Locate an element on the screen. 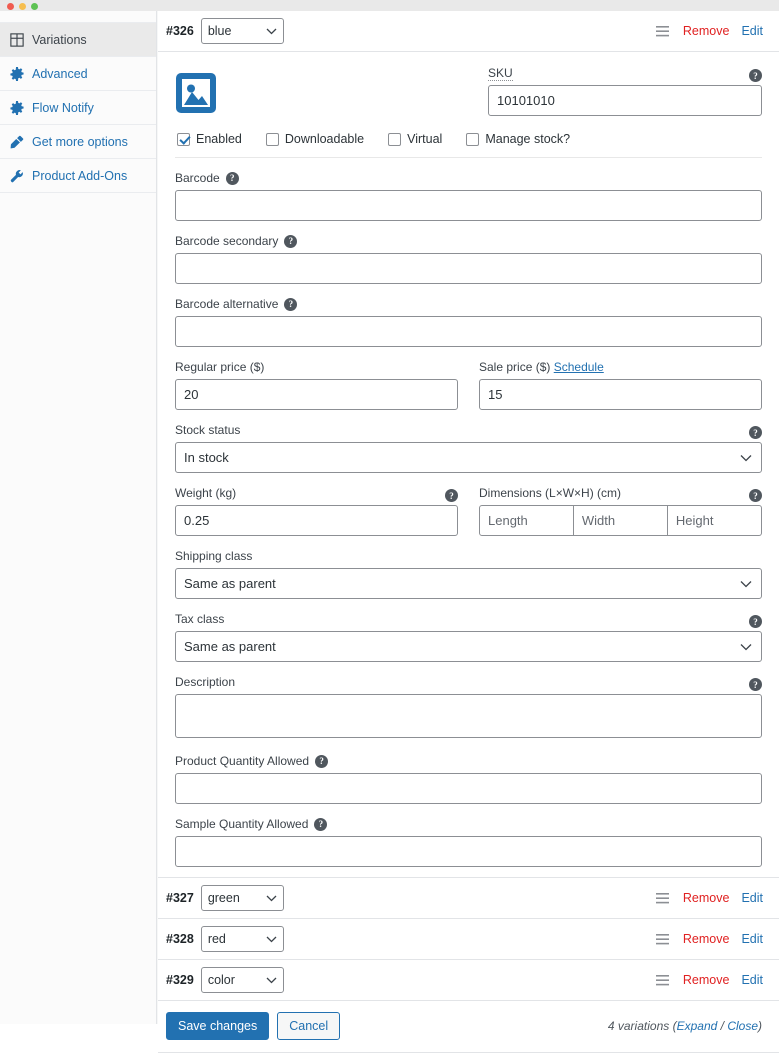  sale-price-input is located at coordinates (620, 394).